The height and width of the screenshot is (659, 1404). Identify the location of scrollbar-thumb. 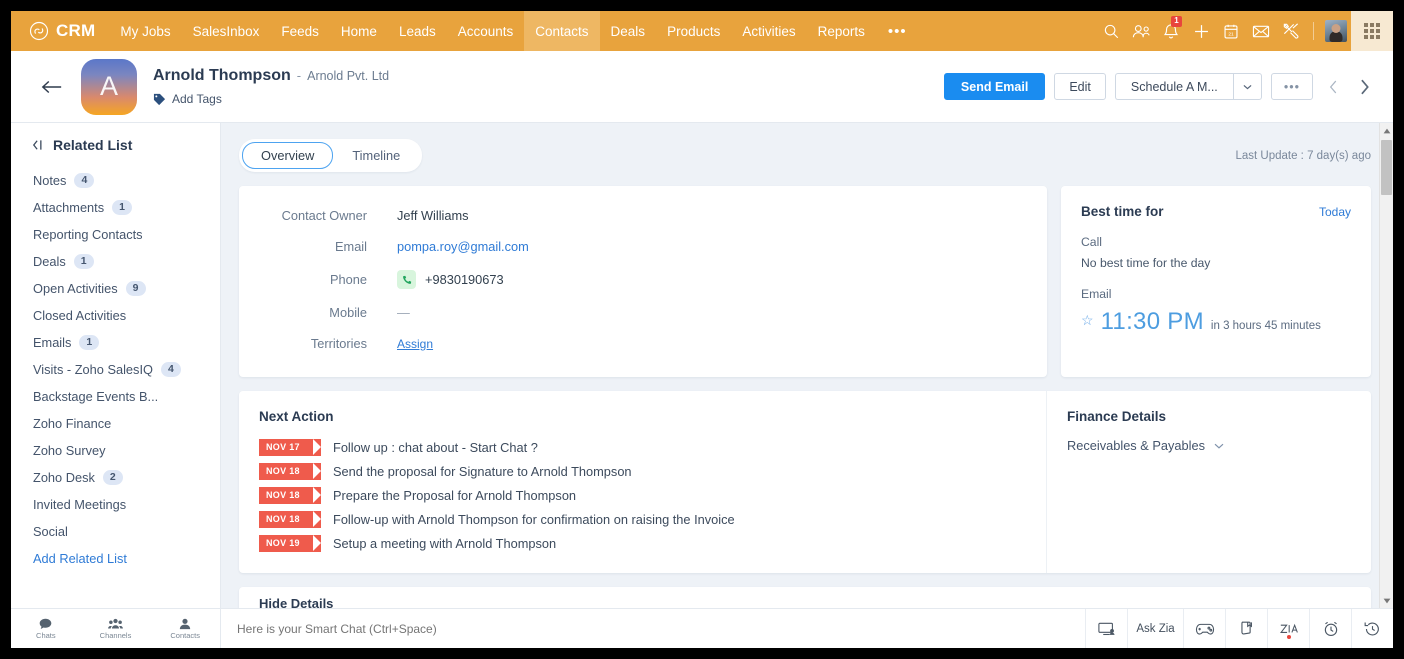
(1386, 167).